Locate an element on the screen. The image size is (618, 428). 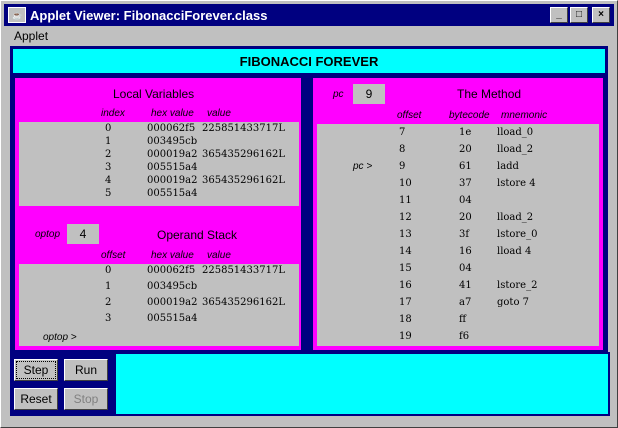
optop-label: optop is located at coordinates (48, 234).